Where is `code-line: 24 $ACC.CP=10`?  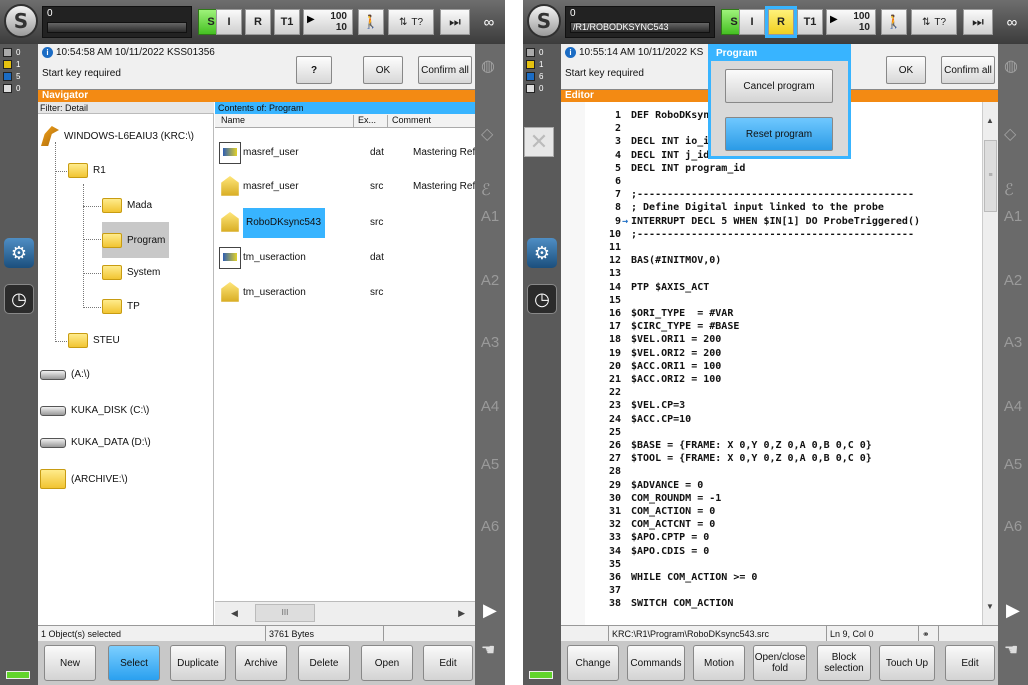
code-line: 24 $ACC.CP=10 is located at coordinates (638, 420).